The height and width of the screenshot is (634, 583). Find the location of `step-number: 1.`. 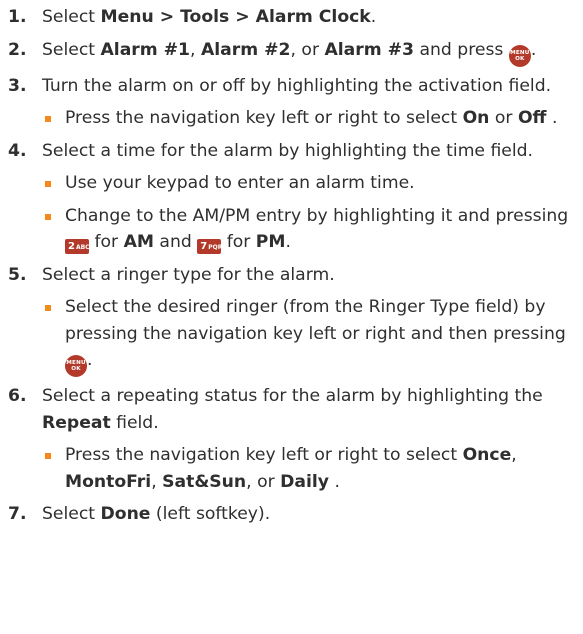

step-number: 1. is located at coordinates (17, 17).